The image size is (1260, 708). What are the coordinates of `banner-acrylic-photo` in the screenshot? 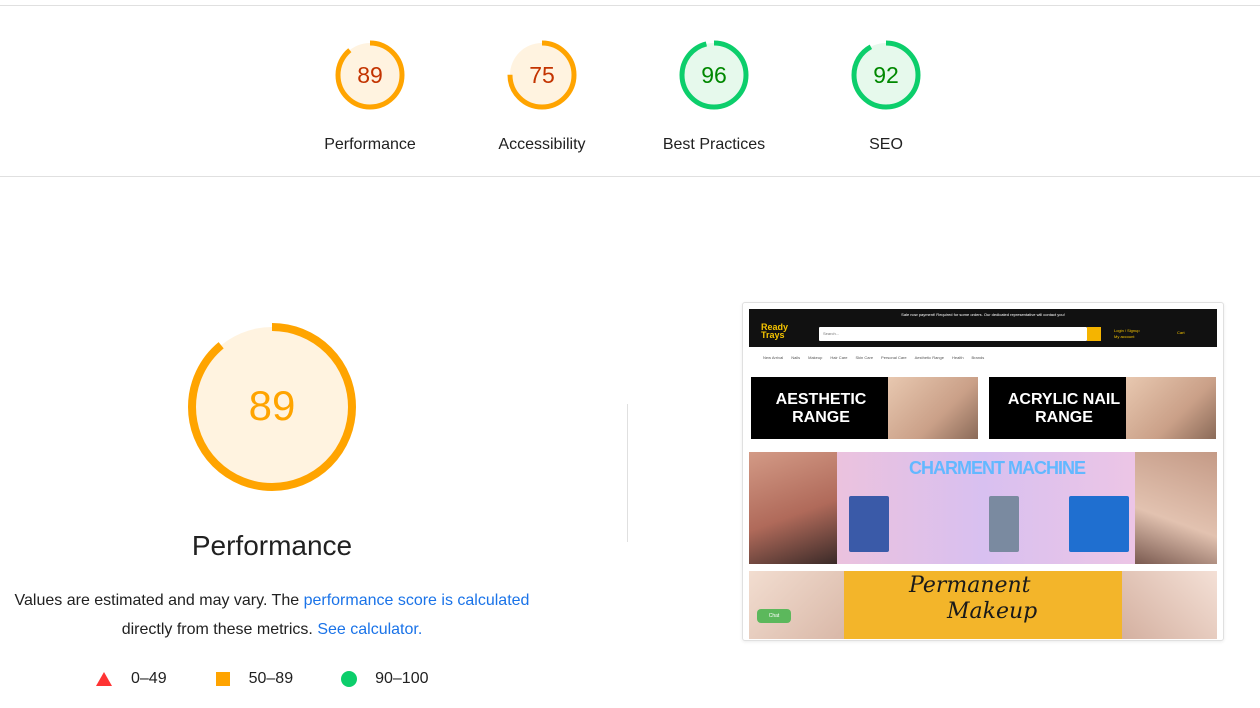 It's located at (1171, 408).